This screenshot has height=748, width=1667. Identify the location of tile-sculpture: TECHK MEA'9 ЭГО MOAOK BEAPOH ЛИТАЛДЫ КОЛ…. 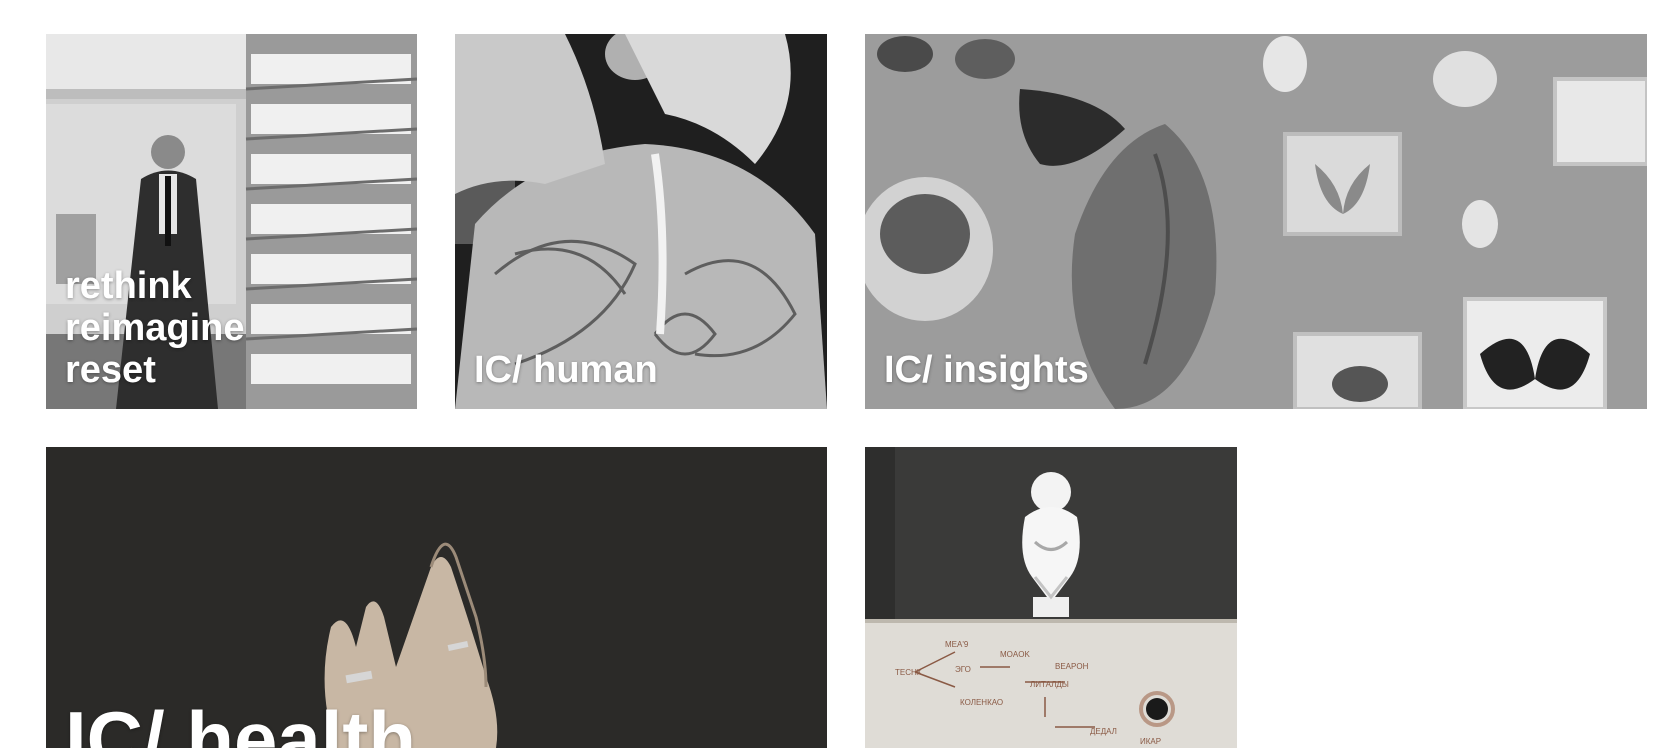
(1051, 597).